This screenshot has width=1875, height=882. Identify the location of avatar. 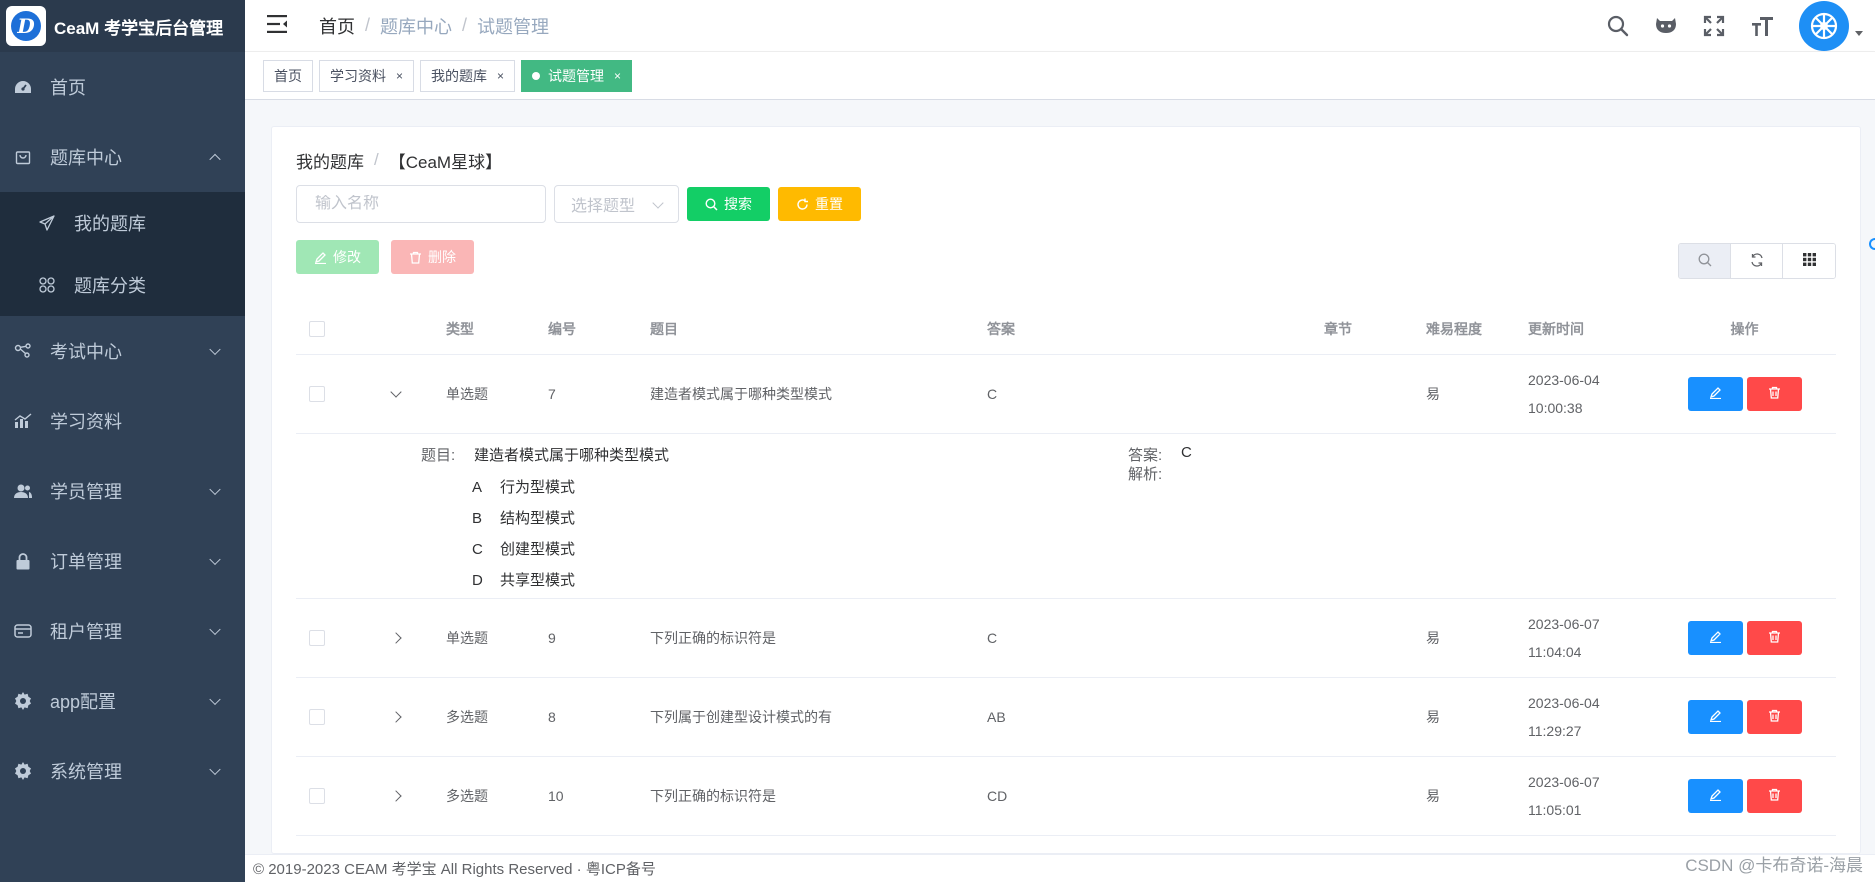
(1824, 26).